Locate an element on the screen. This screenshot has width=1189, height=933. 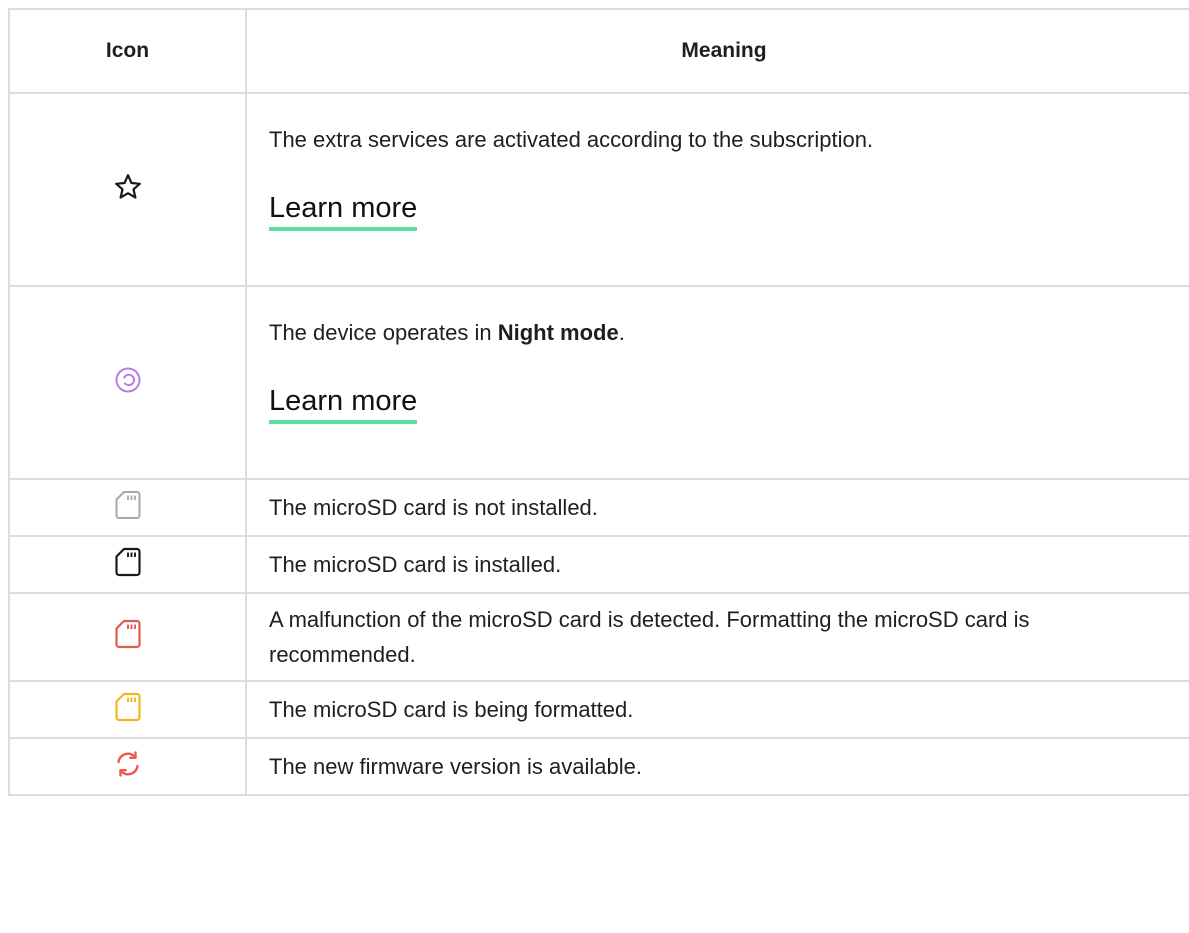
meaning-cell: The microSD card is installed. is located at coordinates (717, 564).